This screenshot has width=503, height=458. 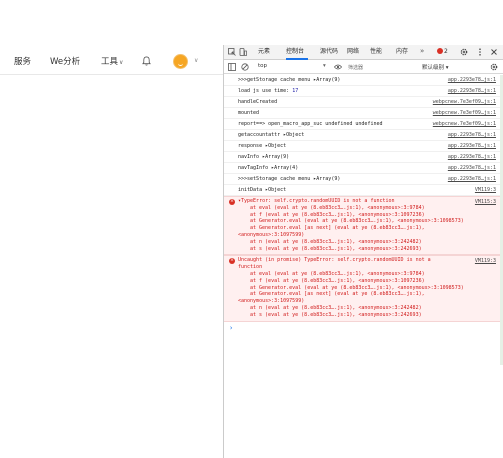 What do you see at coordinates (485, 190) in the screenshot?
I see `log-source-link: VM119:3` at bounding box center [485, 190].